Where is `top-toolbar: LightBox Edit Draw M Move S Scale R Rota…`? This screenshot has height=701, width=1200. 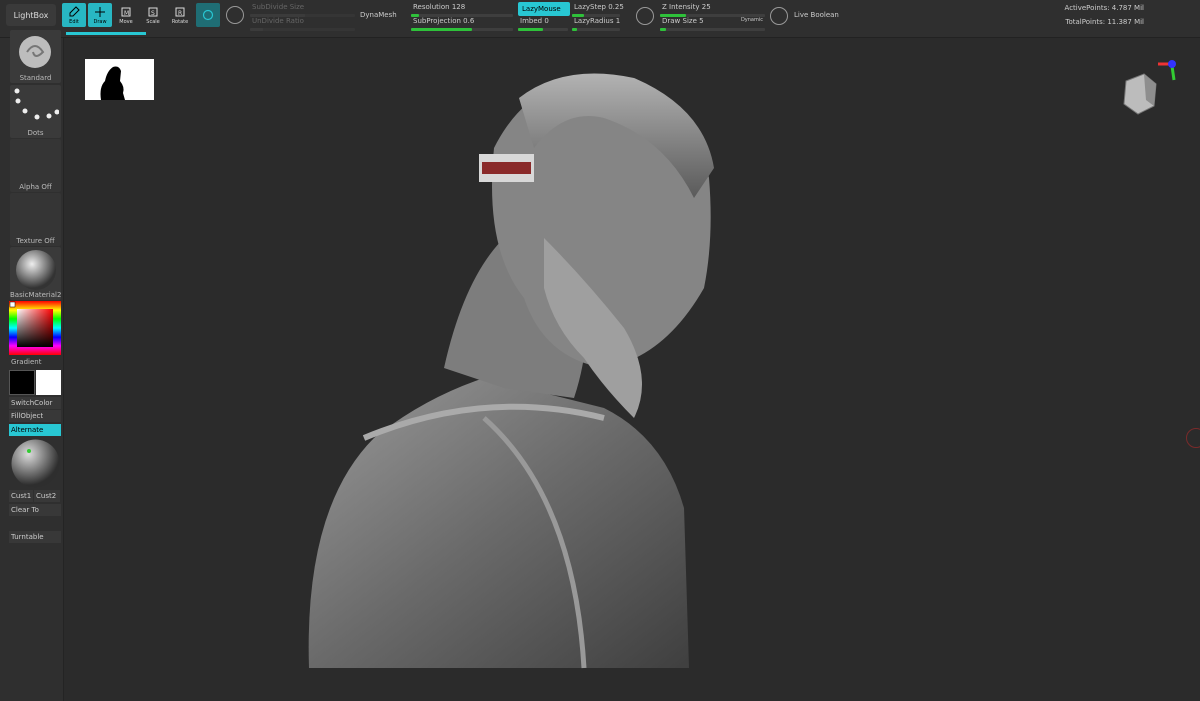 top-toolbar: LightBox Edit Draw M Move S Scale R Rota… is located at coordinates (600, 19).